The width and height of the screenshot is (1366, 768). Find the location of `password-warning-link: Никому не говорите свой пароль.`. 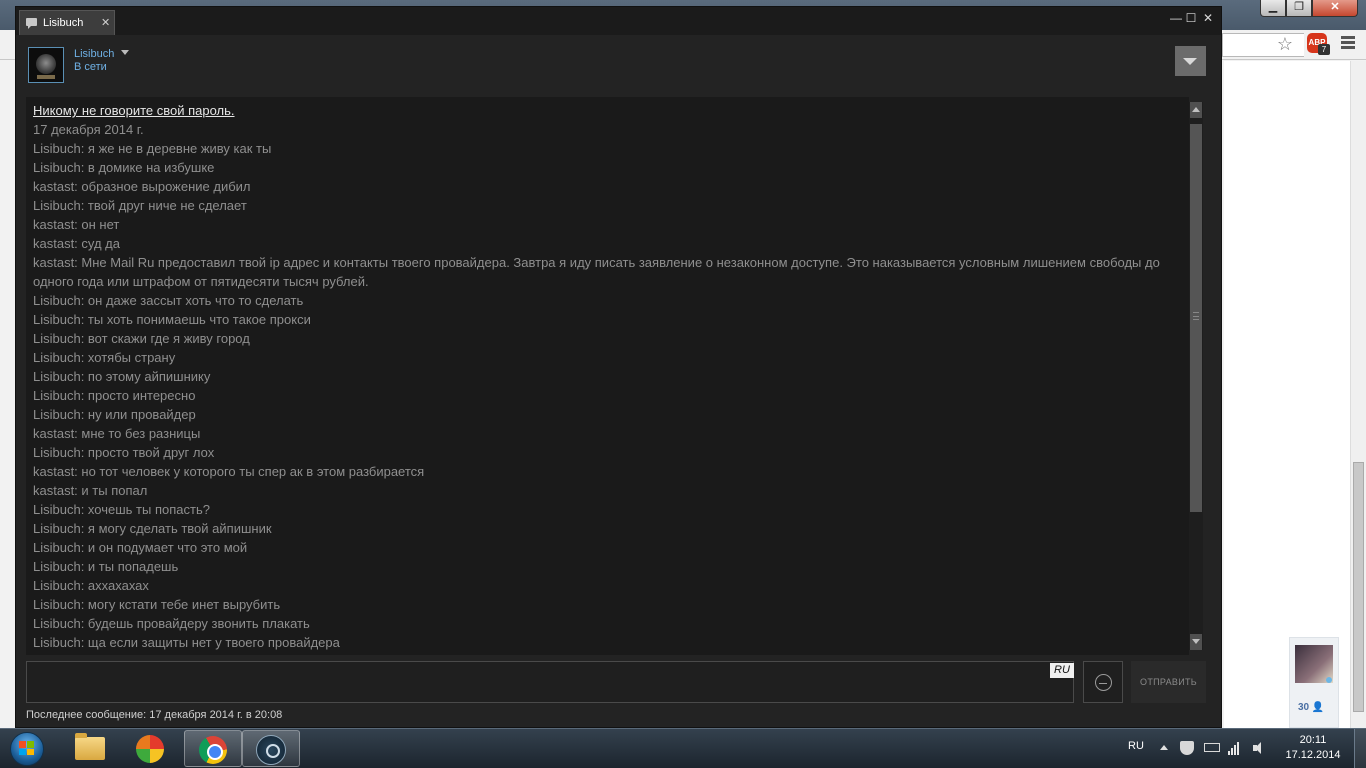

password-warning-link: Никому не говорите свой пароль. is located at coordinates (603, 110).